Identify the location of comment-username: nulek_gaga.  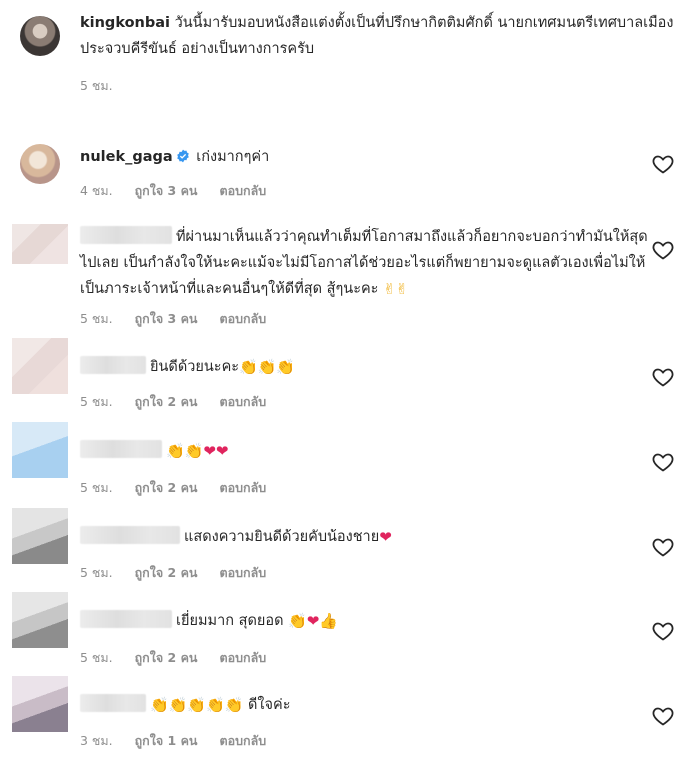
(126, 157).